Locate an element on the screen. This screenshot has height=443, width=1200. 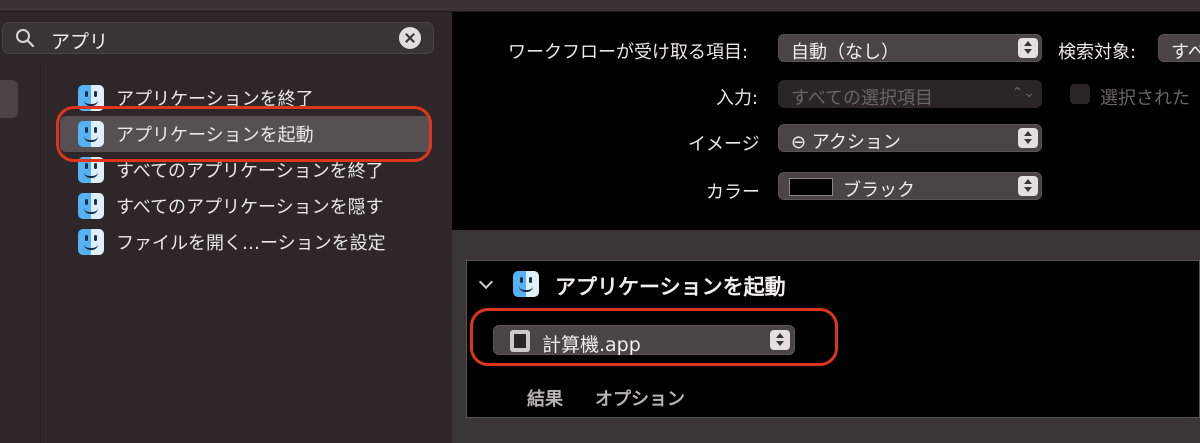
receives-value: 自動（なし） is located at coordinates (845, 52).